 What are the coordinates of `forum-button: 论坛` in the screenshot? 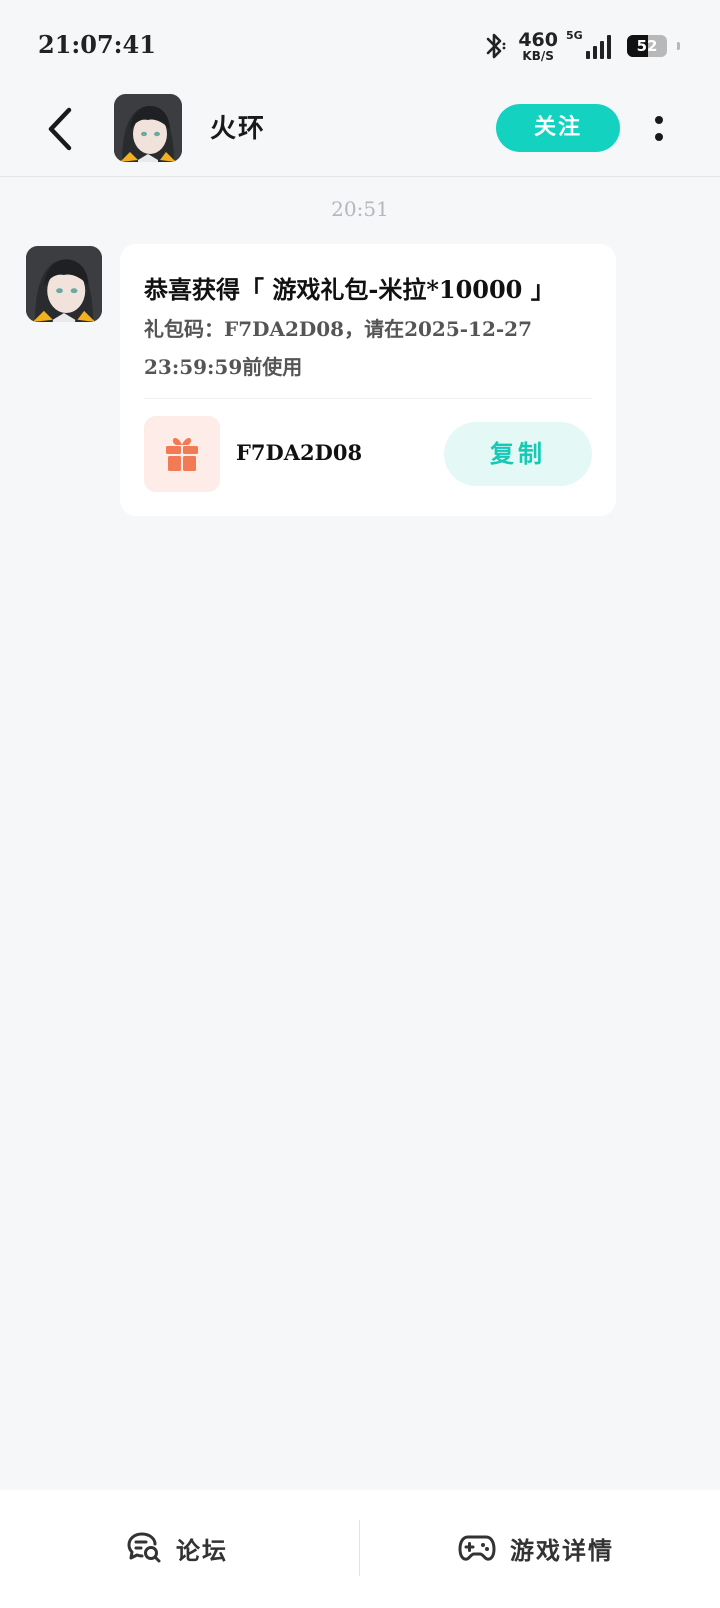 It's located at (177, 1548).